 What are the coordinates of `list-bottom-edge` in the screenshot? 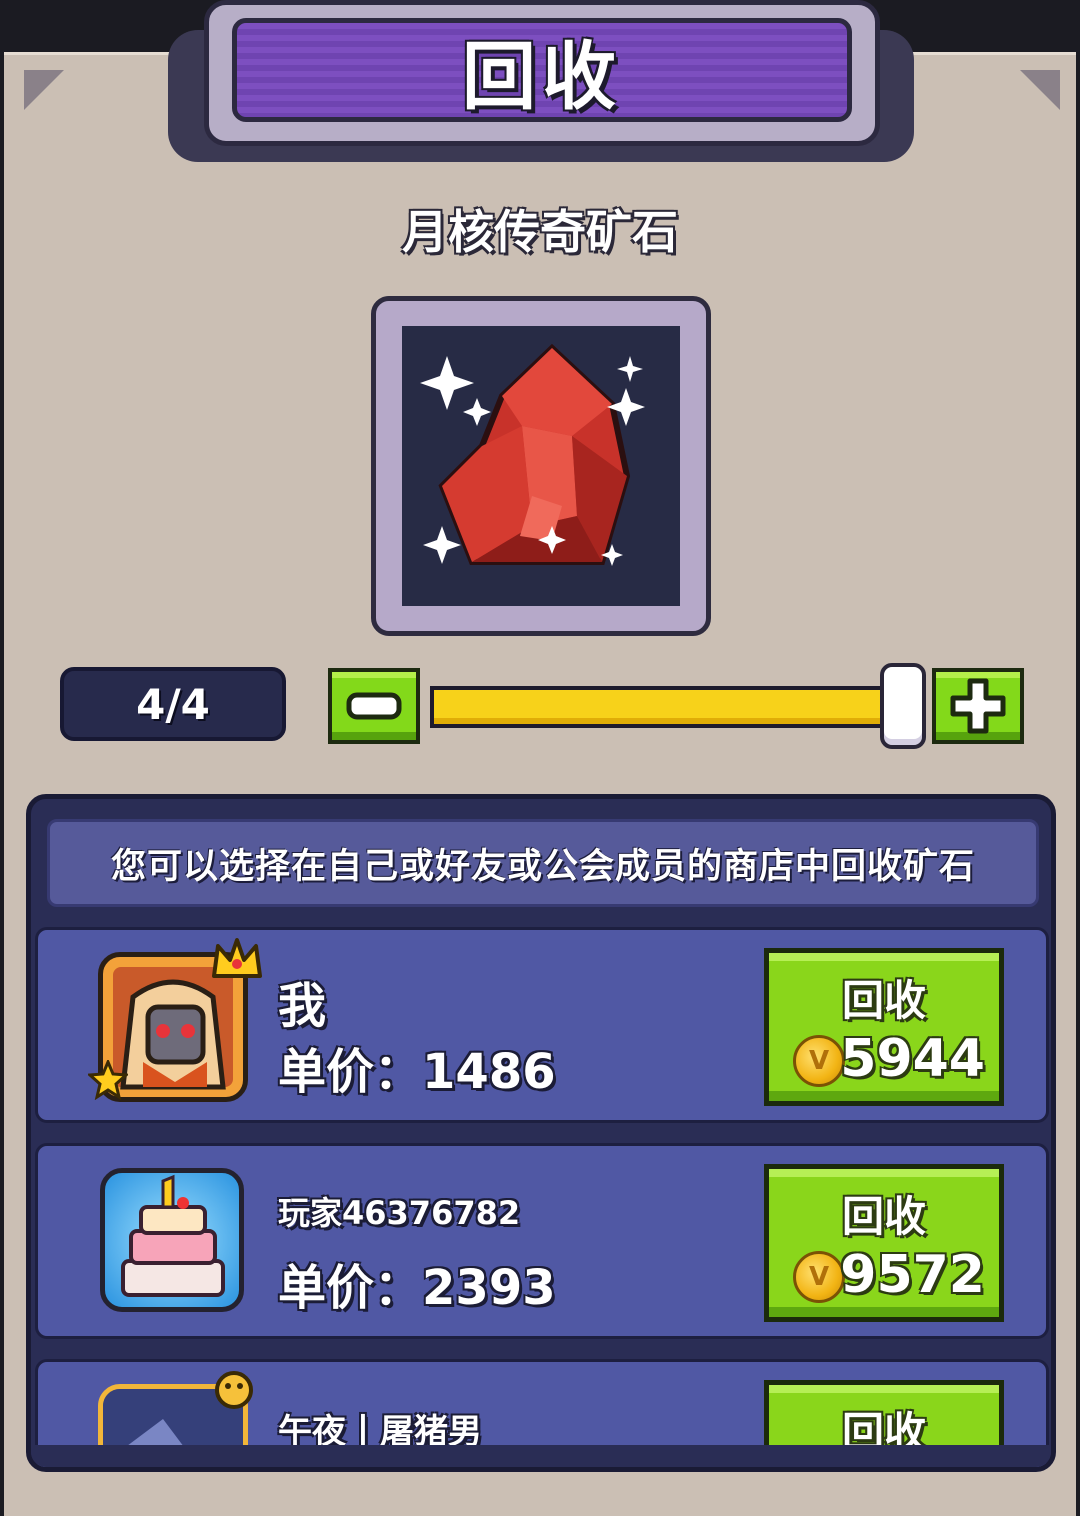 It's located at (541, 1456).